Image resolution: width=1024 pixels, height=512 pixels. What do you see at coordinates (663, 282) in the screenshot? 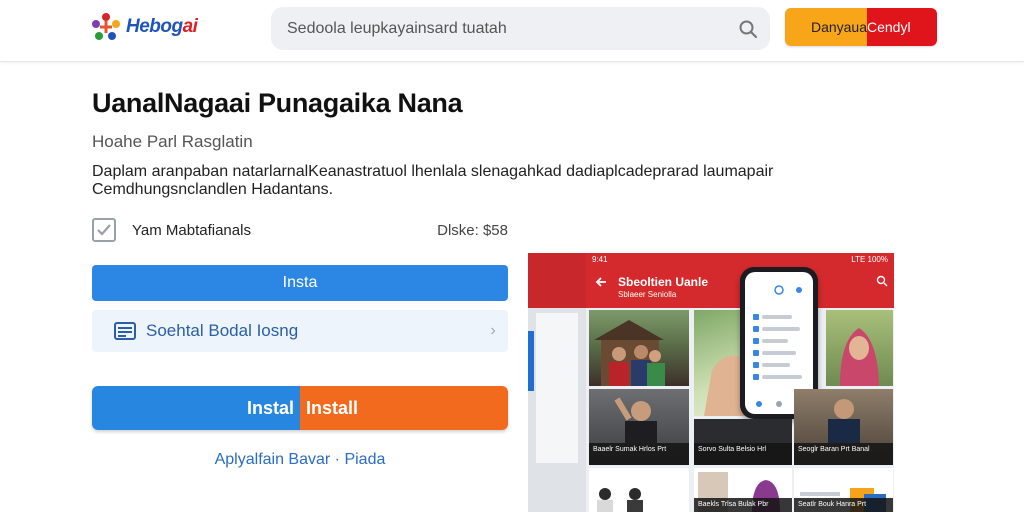
I see `preview-app-title: Sbeoltien Uanle` at bounding box center [663, 282].